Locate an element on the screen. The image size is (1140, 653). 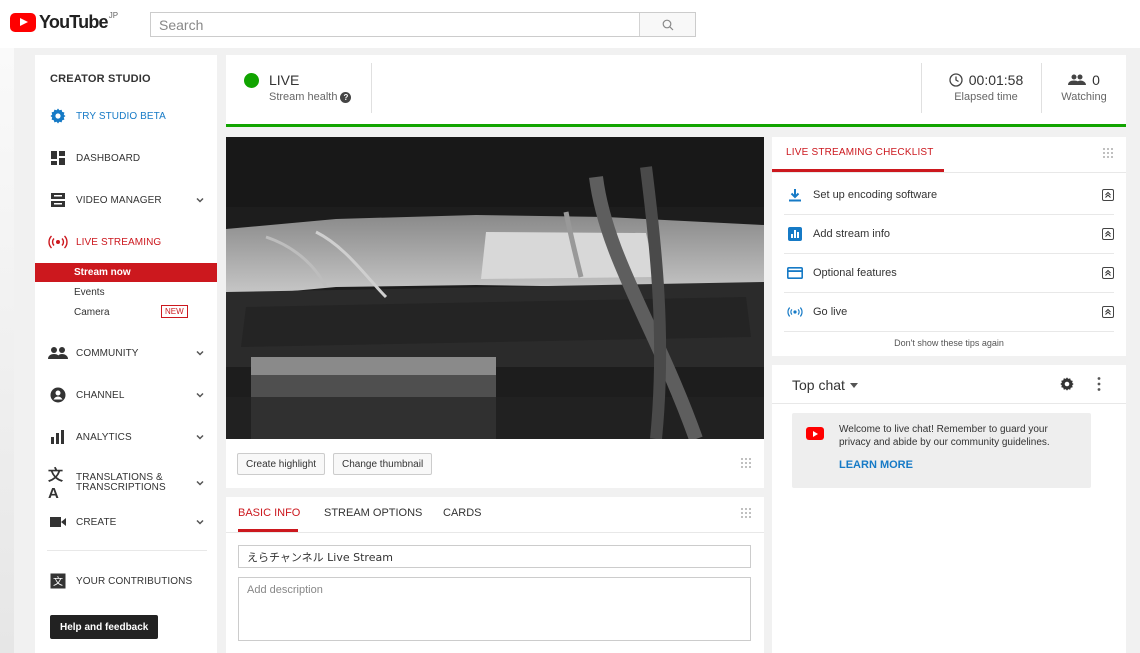
tab-checklist: LIVE STREAMING CHECKLIST is located at coordinates (860, 152).